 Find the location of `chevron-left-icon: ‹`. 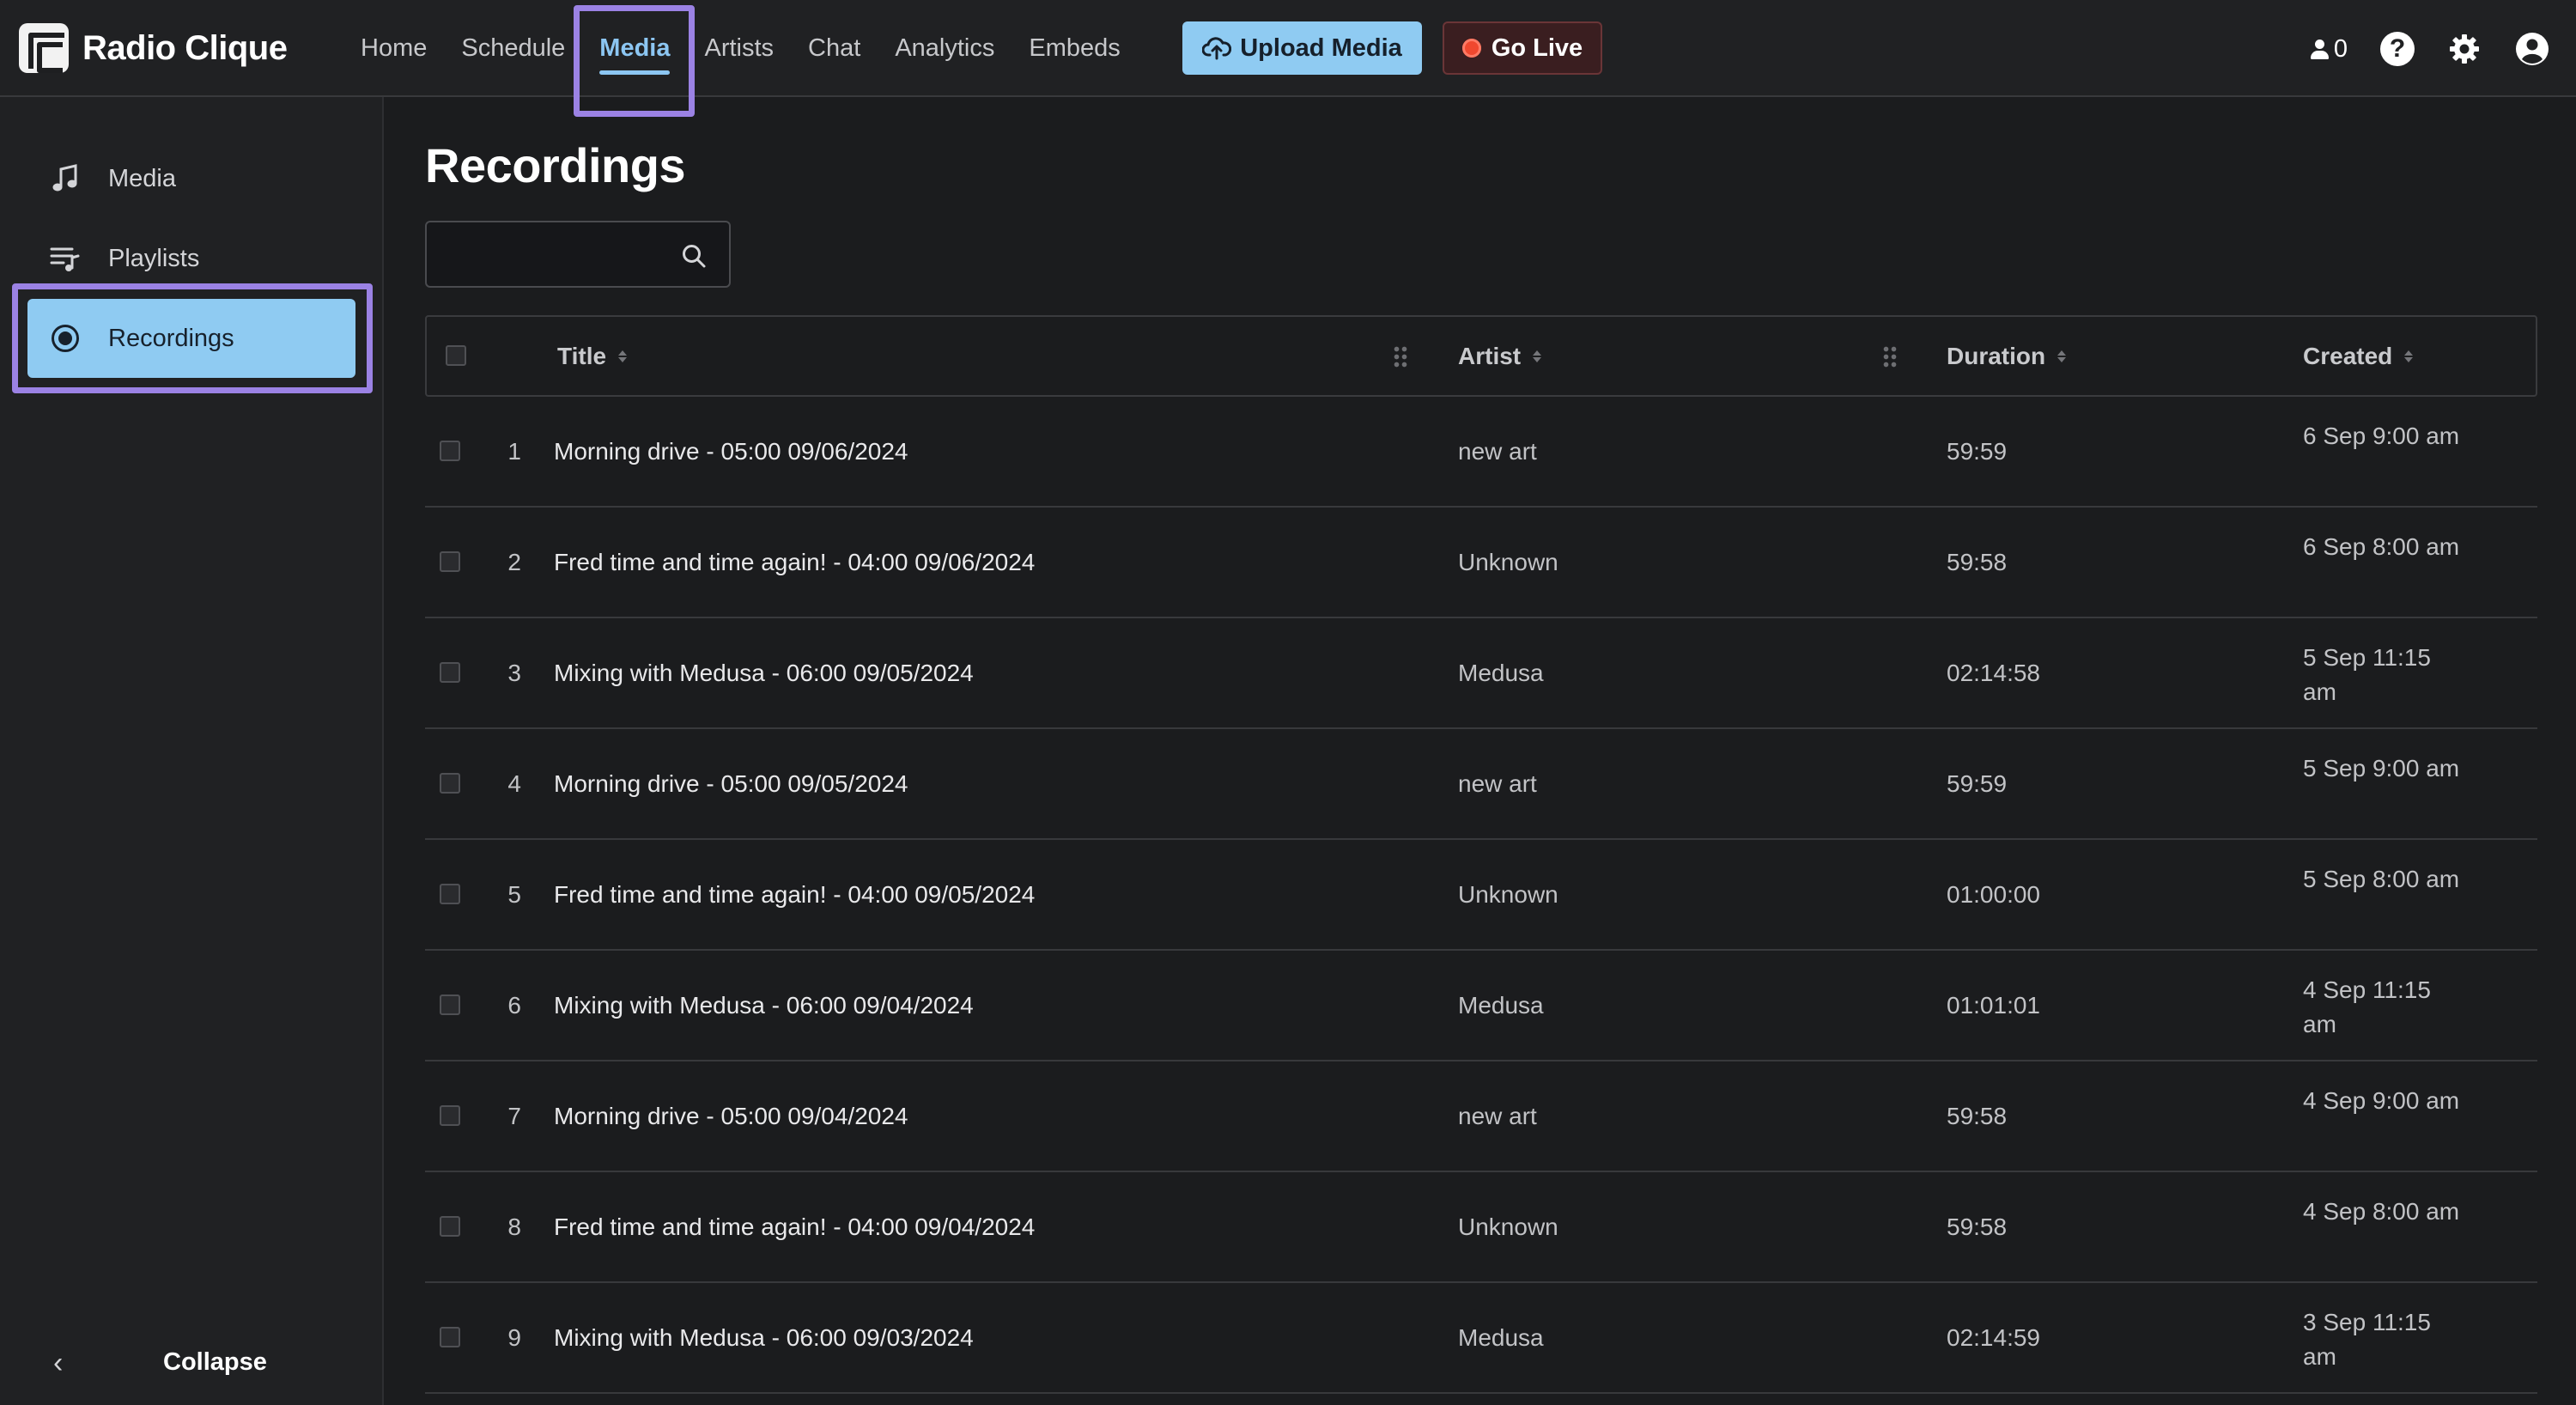

chevron-left-icon: ‹ is located at coordinates (59, 1363).